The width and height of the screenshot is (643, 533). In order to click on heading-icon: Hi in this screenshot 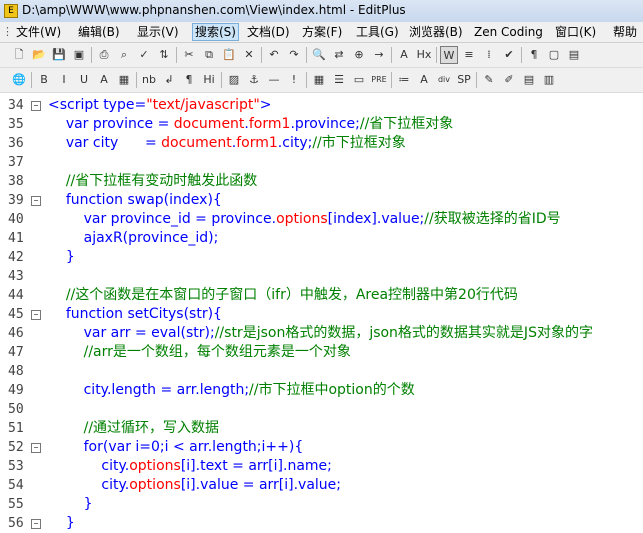, I will do `click(209, 80)`.